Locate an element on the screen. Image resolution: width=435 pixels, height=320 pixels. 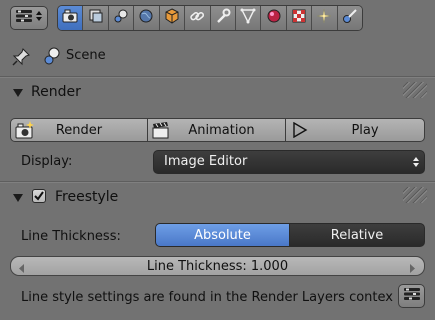
play-icon is located at coordinates (300, 131).